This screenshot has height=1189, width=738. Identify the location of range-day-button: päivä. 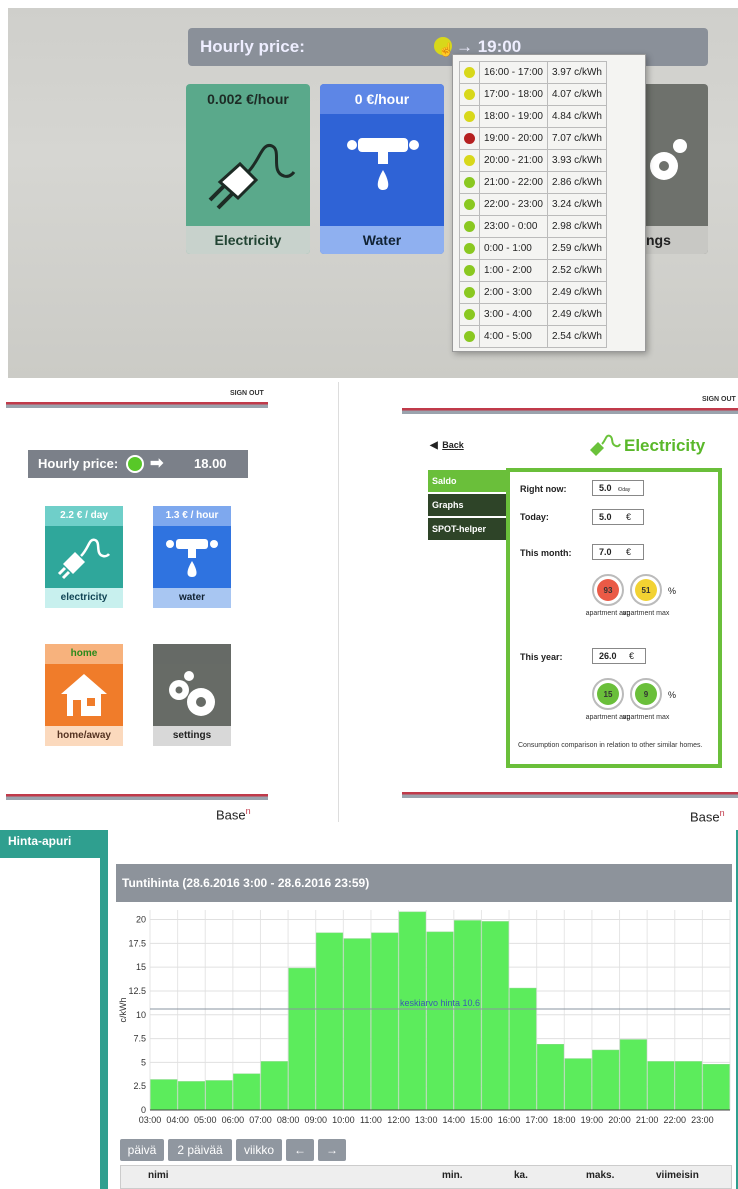
(142, 1150).